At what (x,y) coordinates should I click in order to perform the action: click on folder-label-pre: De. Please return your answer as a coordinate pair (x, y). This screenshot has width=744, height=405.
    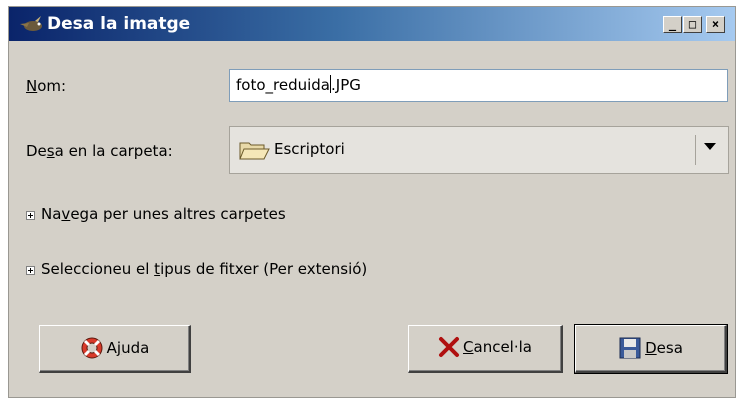
    Looking at the image, I should click on (36, 151).